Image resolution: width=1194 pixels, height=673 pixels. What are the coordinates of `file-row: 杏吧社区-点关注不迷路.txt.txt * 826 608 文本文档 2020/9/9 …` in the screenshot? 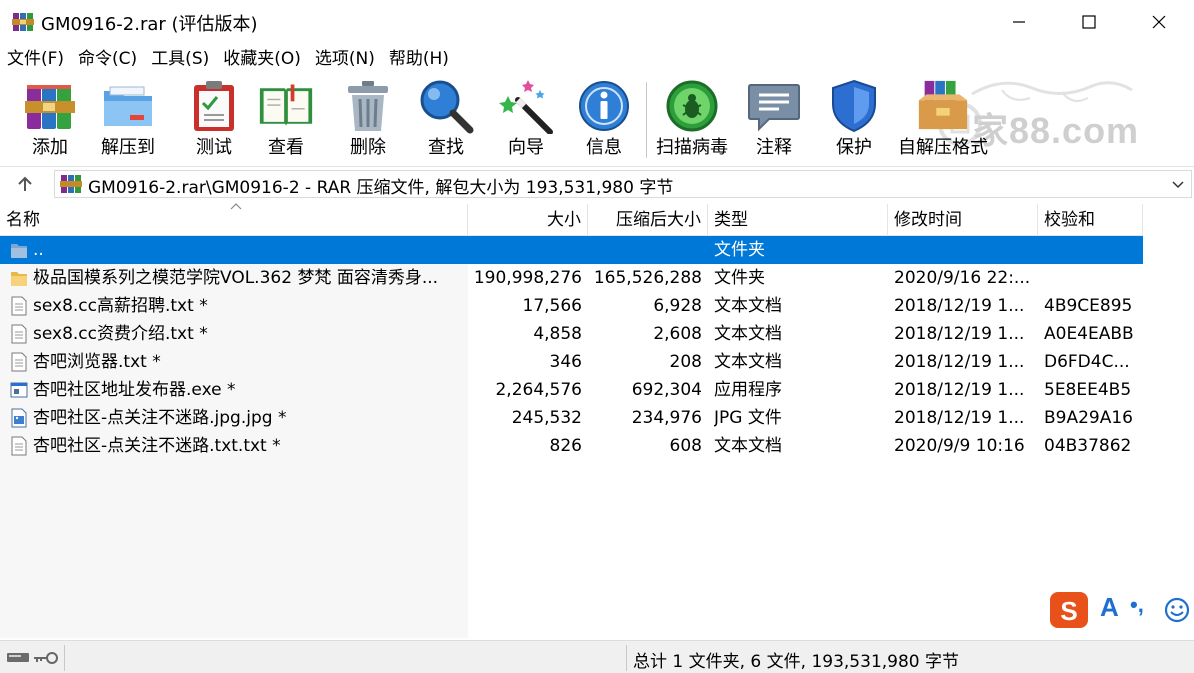 It's located at (571, 446).